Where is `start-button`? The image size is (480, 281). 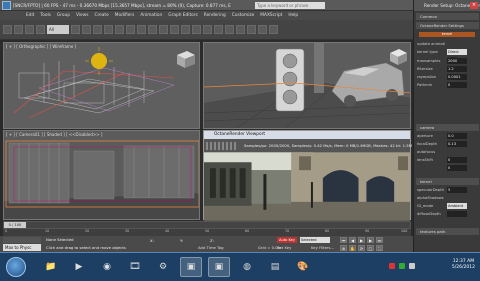 start-button is located at coordinates (16, 267).